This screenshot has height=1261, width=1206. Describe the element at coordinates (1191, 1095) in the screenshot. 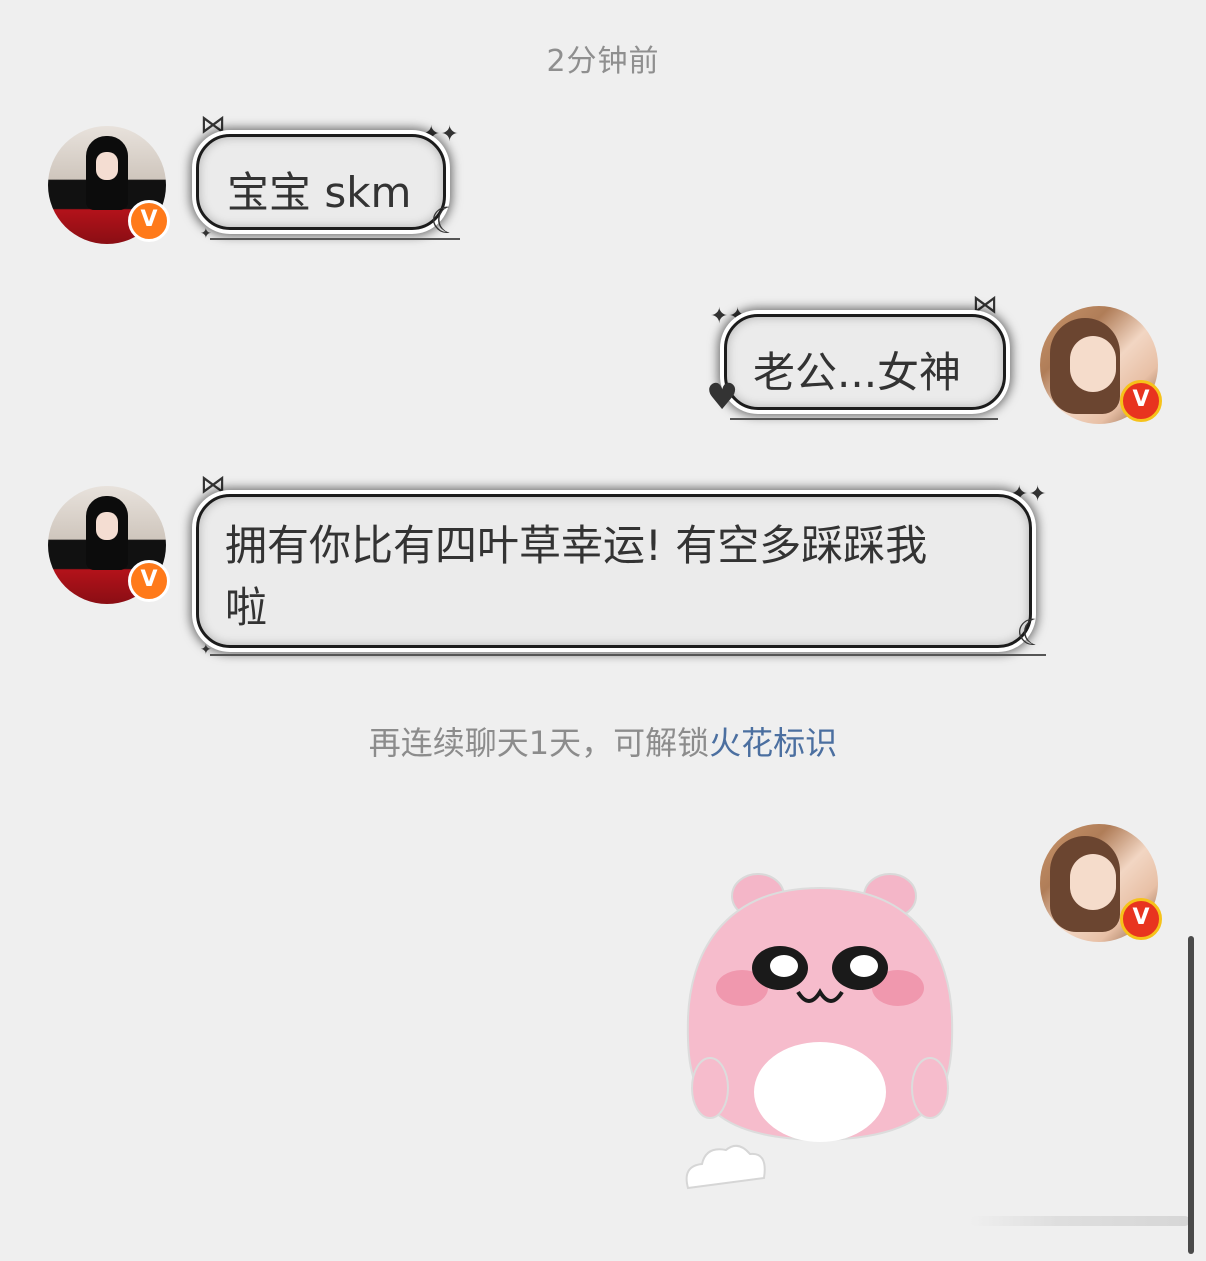

I see `scrollbar` at that location.